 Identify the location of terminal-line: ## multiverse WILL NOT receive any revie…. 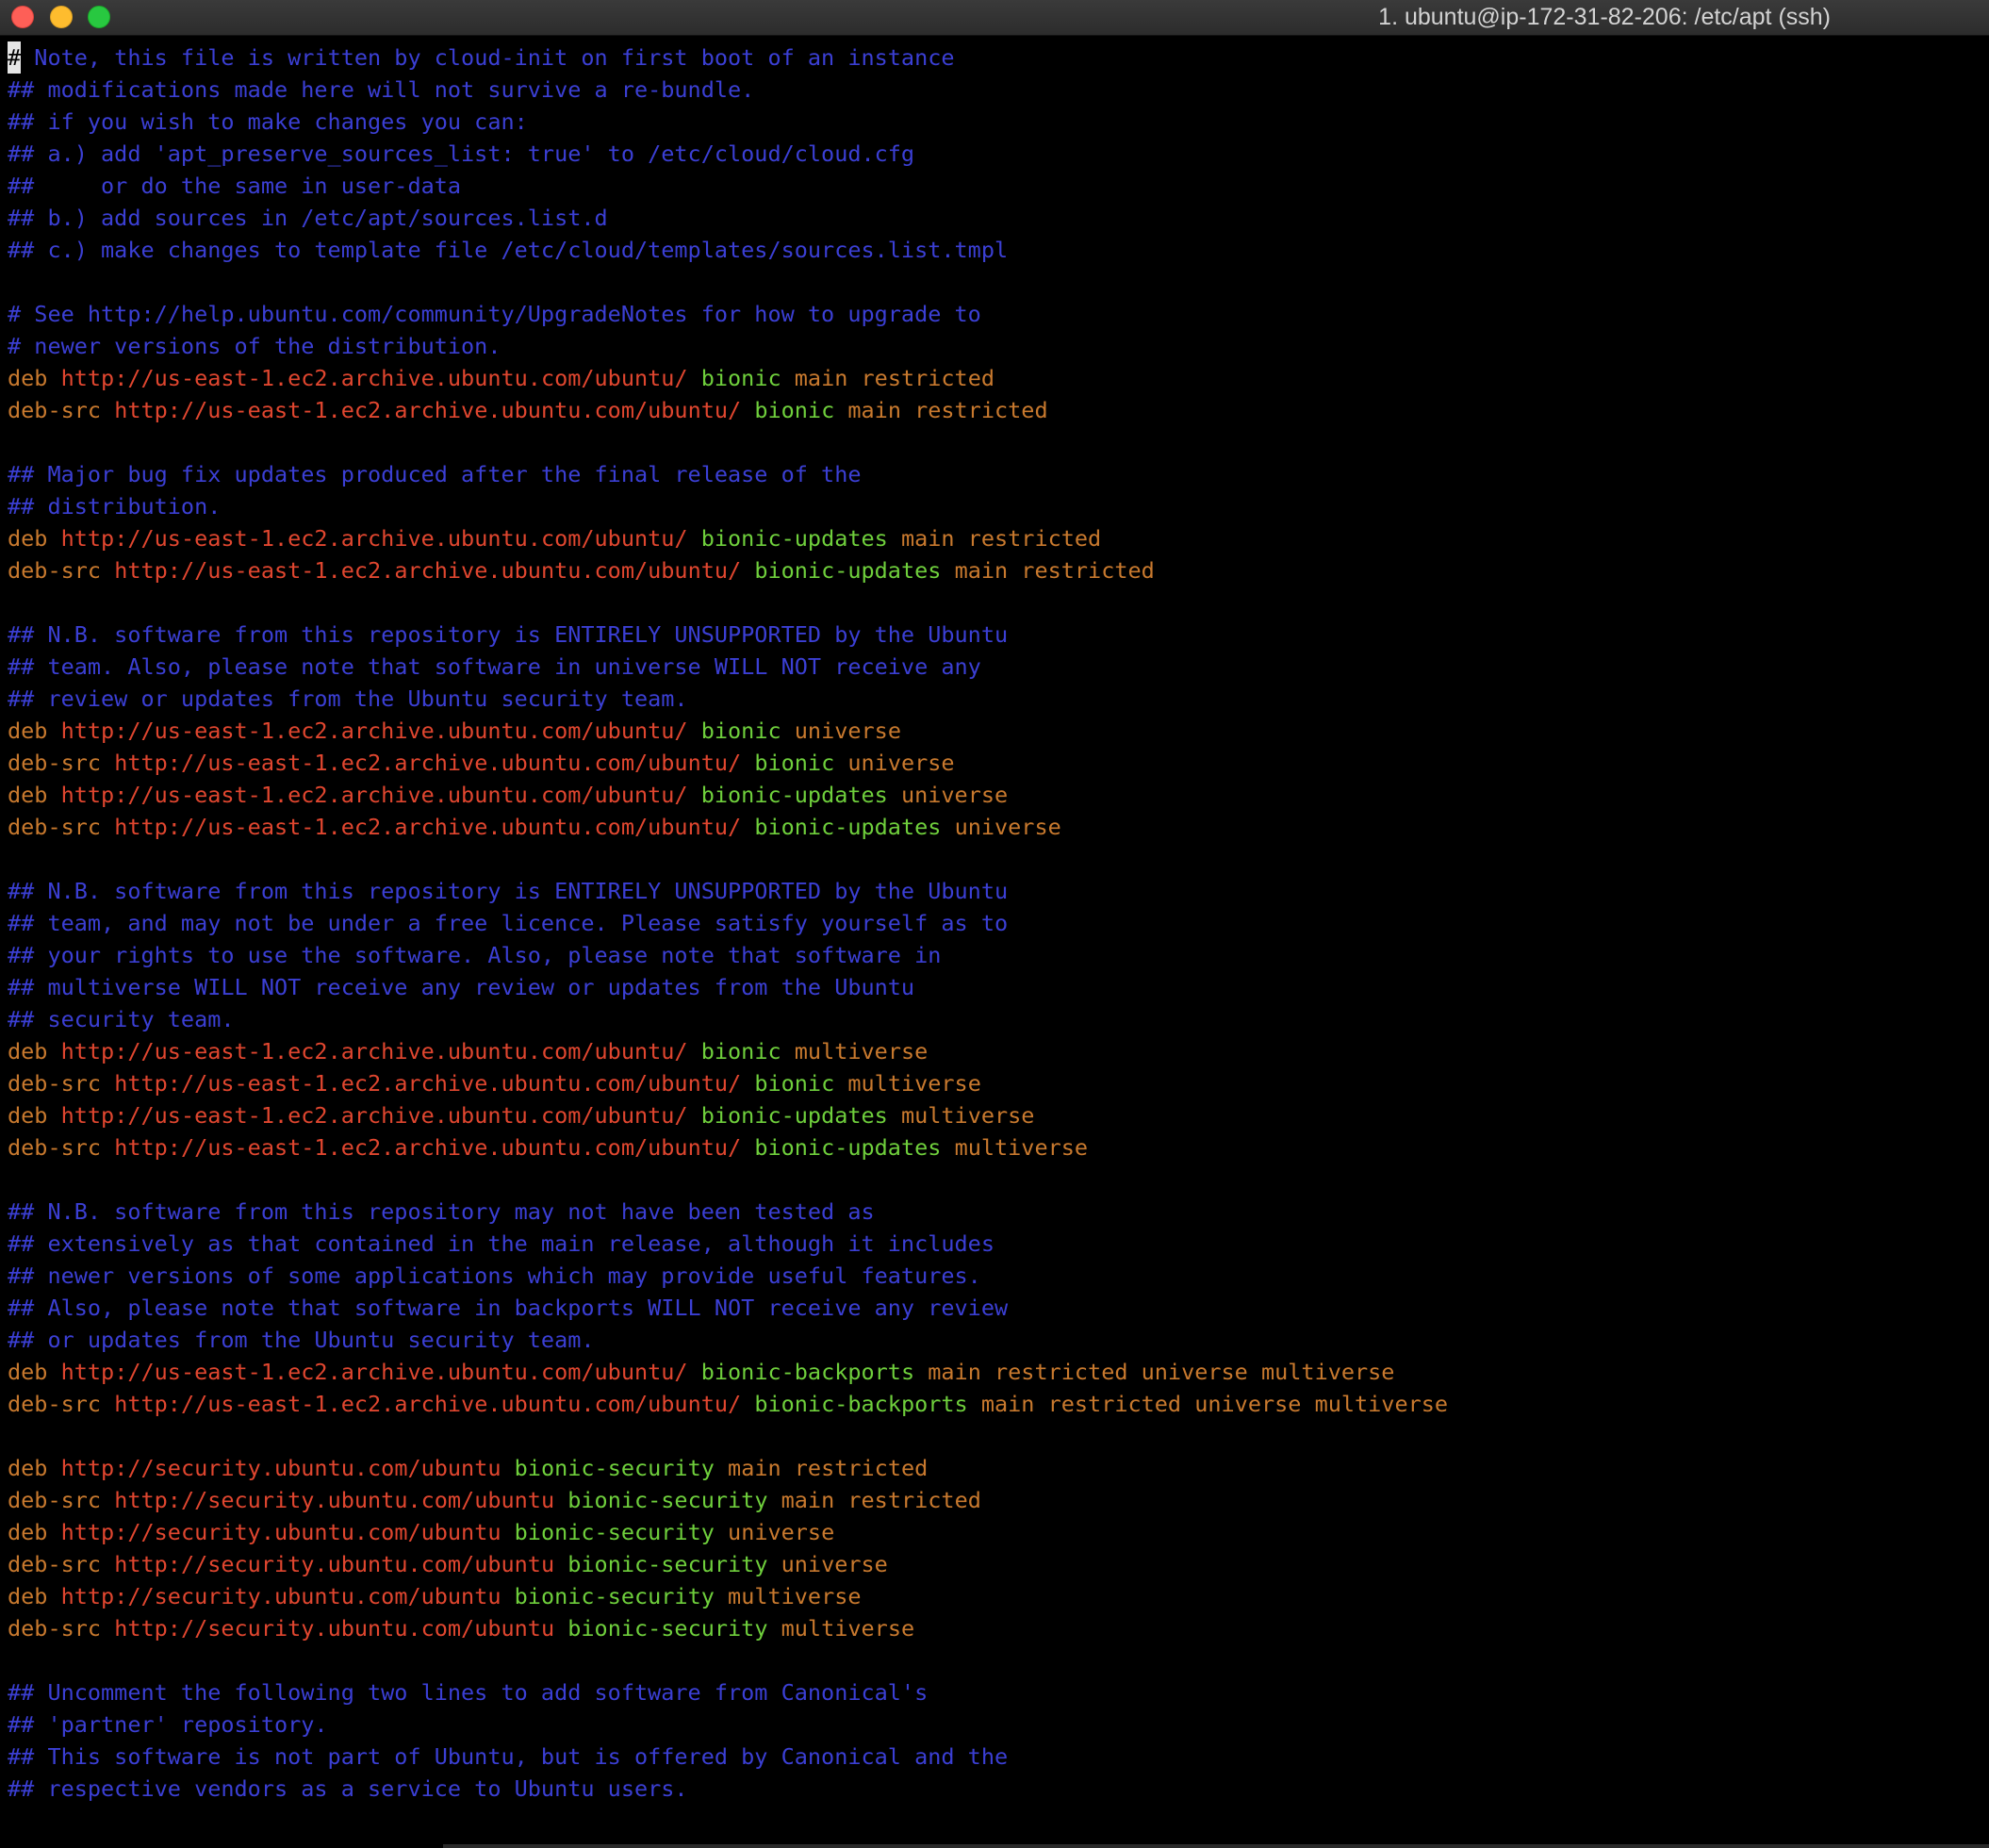
(462, 987).